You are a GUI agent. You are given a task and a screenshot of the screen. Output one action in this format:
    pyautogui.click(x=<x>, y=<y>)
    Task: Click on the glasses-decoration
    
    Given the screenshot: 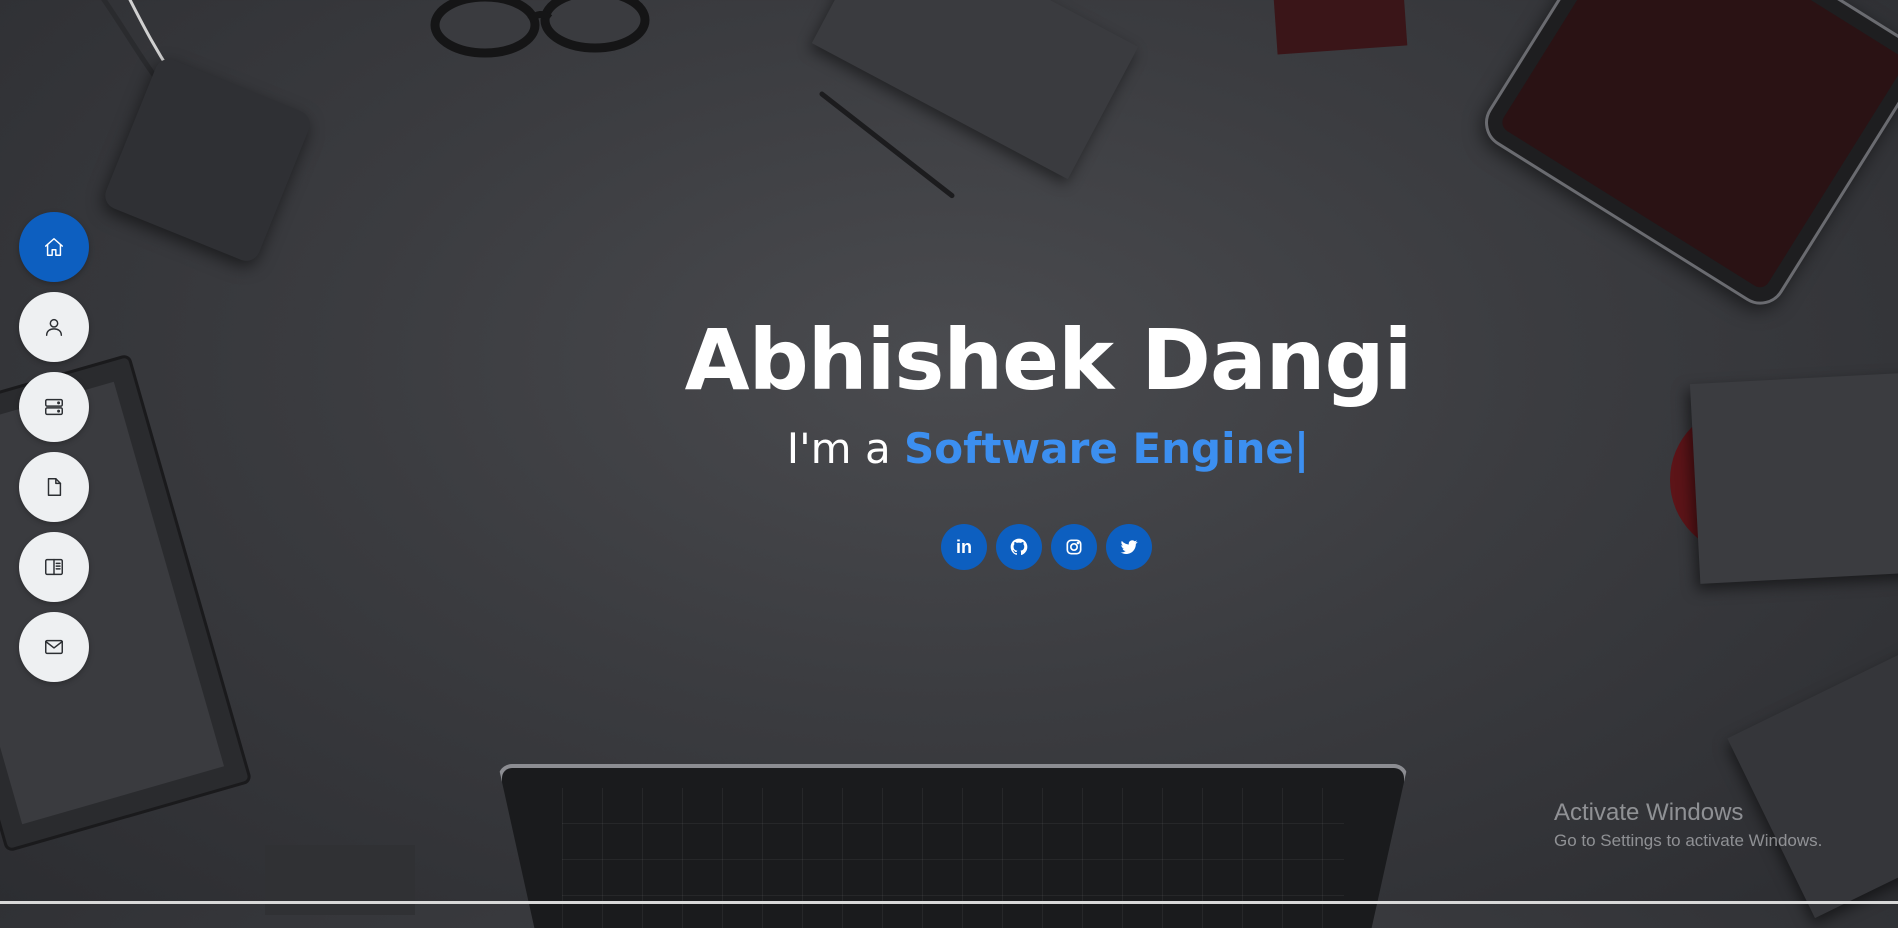 What is the action you would take?
    pyautogui.click(x=540, y=29)
    